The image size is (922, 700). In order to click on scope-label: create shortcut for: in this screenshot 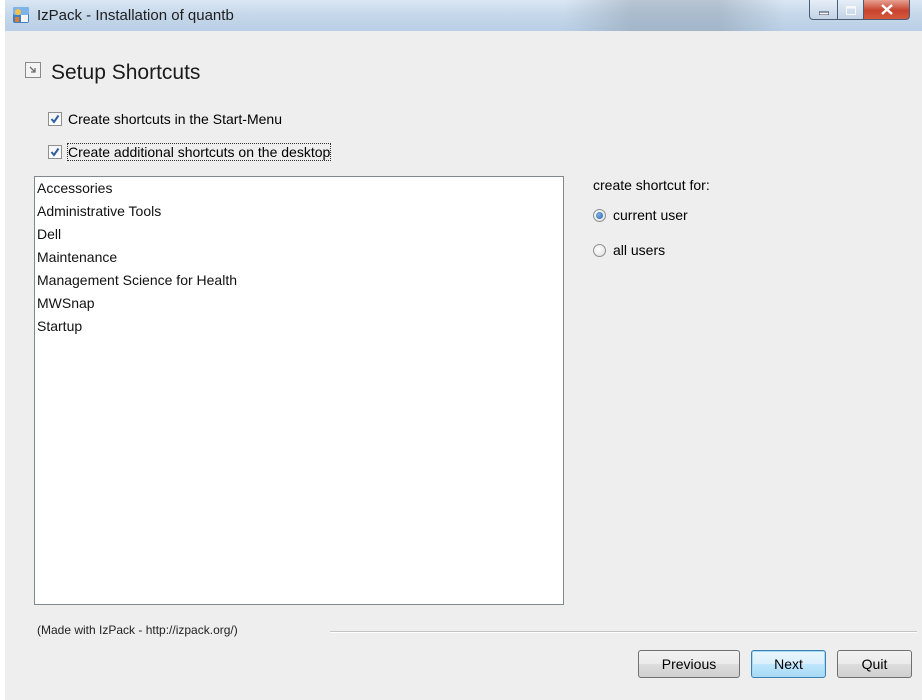, I will do `click(651, 185)`.